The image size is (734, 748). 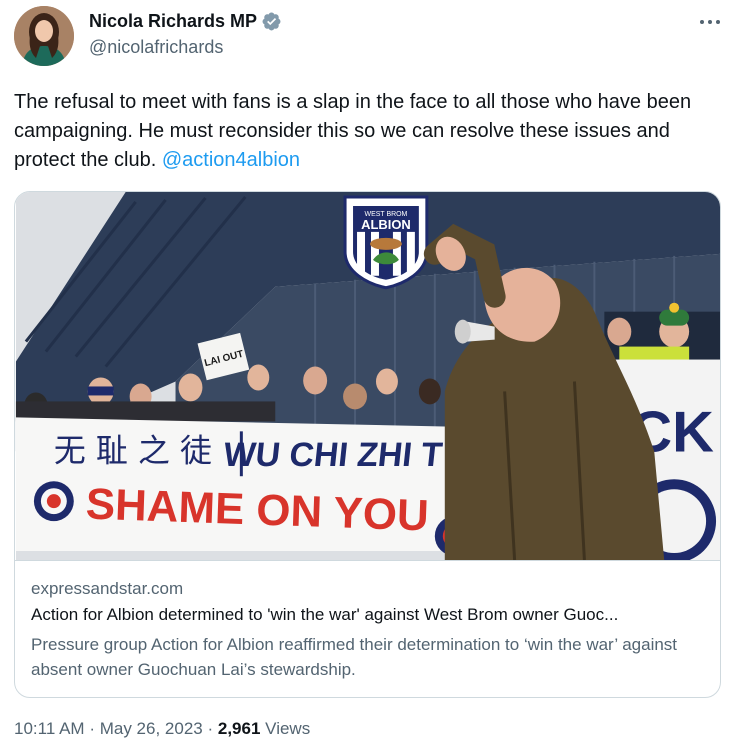 What do you see at coordinates (173, 21) in the screenshot?
I see `author-name: Nicola Richards MP` at bounding box center [173, 21].